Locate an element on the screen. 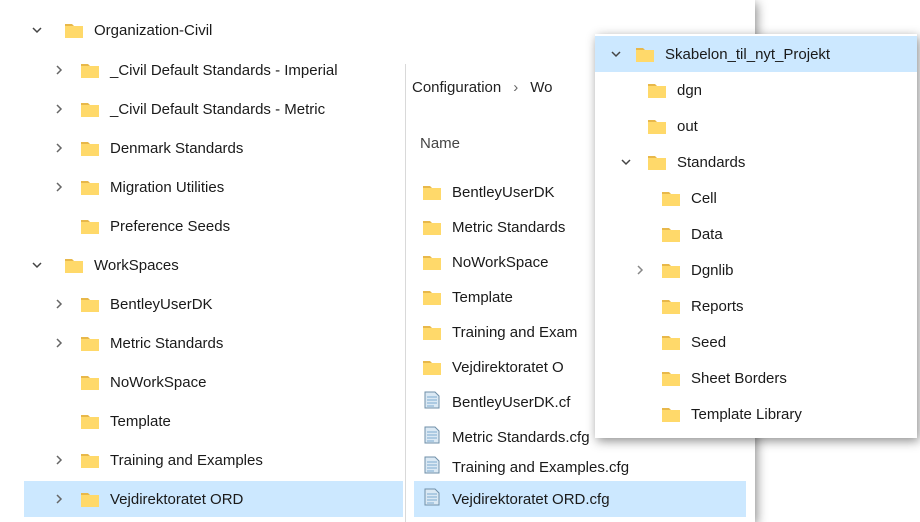  list-item-label: Template is located at coordinates (482, 297).